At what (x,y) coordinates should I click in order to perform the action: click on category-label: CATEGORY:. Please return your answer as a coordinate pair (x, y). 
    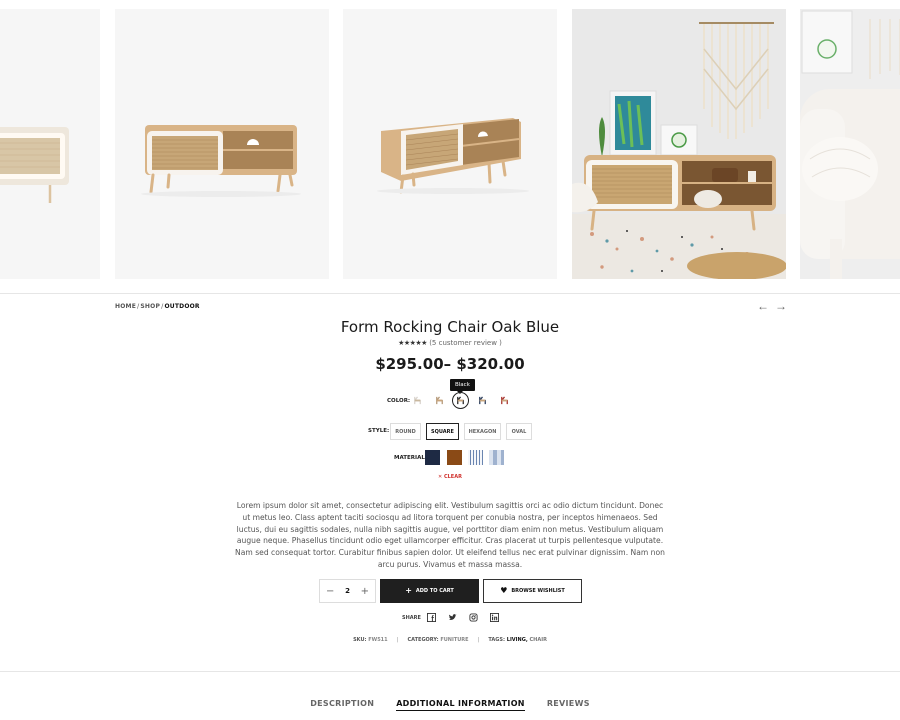
    Looking at the image, I should click on (423, 640).